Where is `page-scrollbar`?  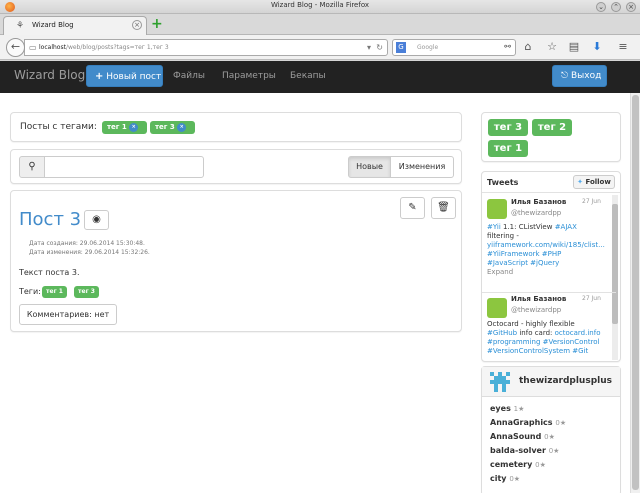 page-scrollbar is located at coordinates (635, 293).